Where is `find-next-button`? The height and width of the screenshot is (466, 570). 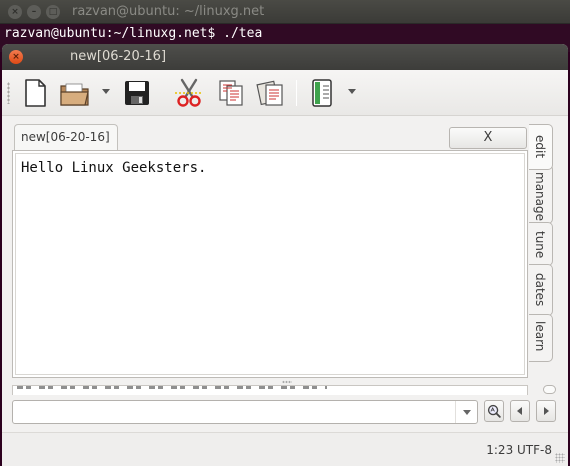
find-next-button is located at coordinates (546, 411).